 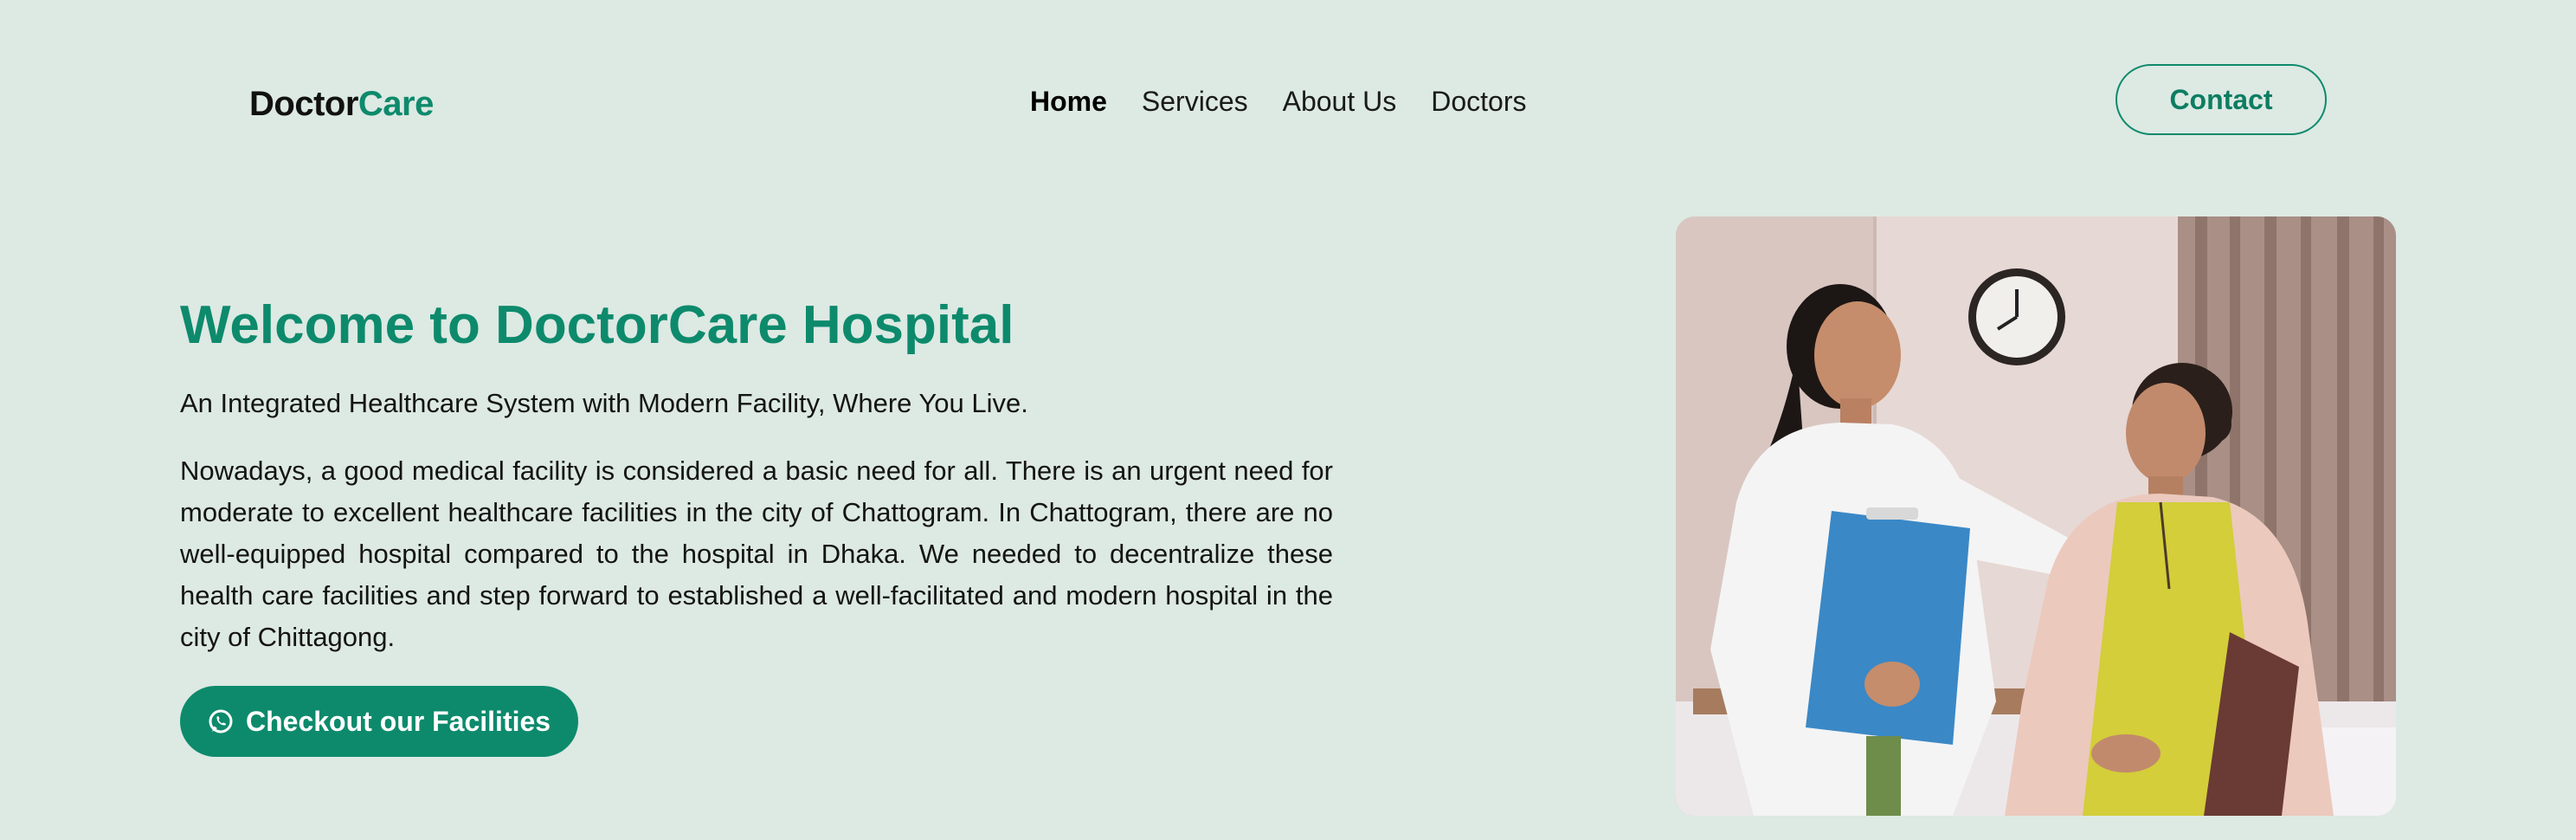 I want to click on main-nav: Home Services About Us Doctors, so click(x=1278, y=101).